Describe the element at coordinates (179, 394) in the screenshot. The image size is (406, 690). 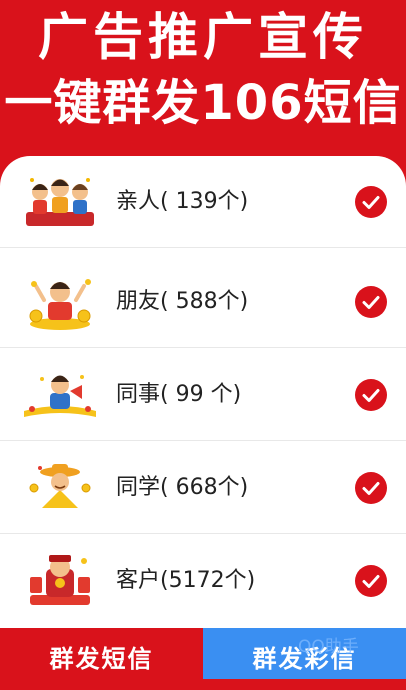
I see `contact-group-label: 同事( 99 个)` at that location.